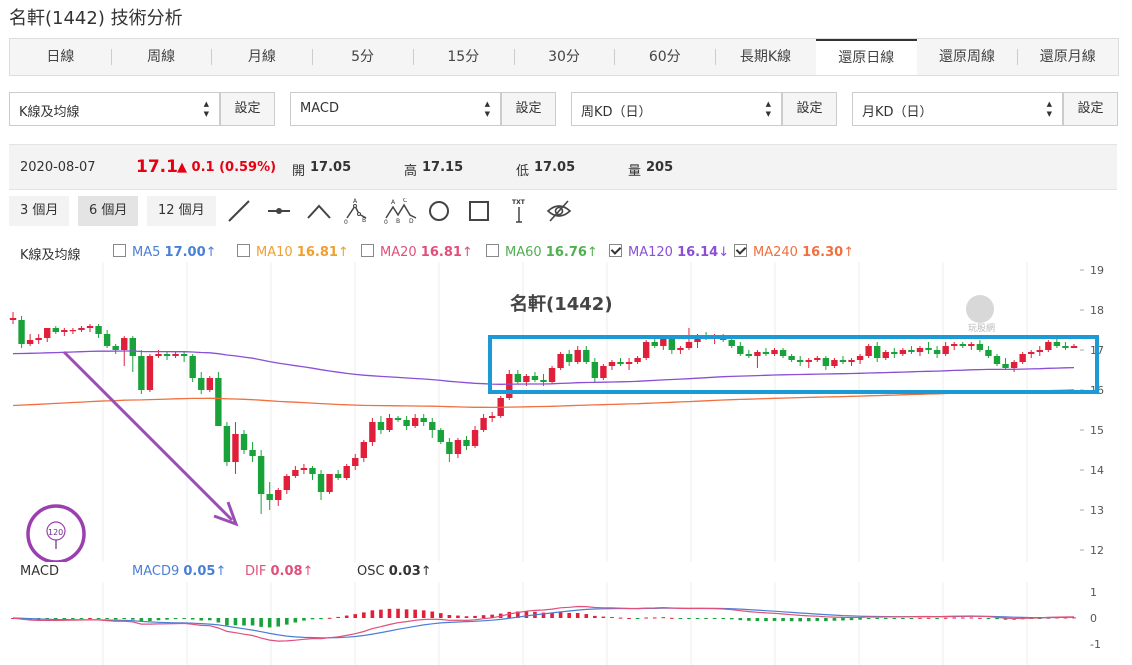  What do you see at coordinates (467, 252) in the screenshot?
I see `ma20-arrow: ↑` at bounding box center [467, 252].